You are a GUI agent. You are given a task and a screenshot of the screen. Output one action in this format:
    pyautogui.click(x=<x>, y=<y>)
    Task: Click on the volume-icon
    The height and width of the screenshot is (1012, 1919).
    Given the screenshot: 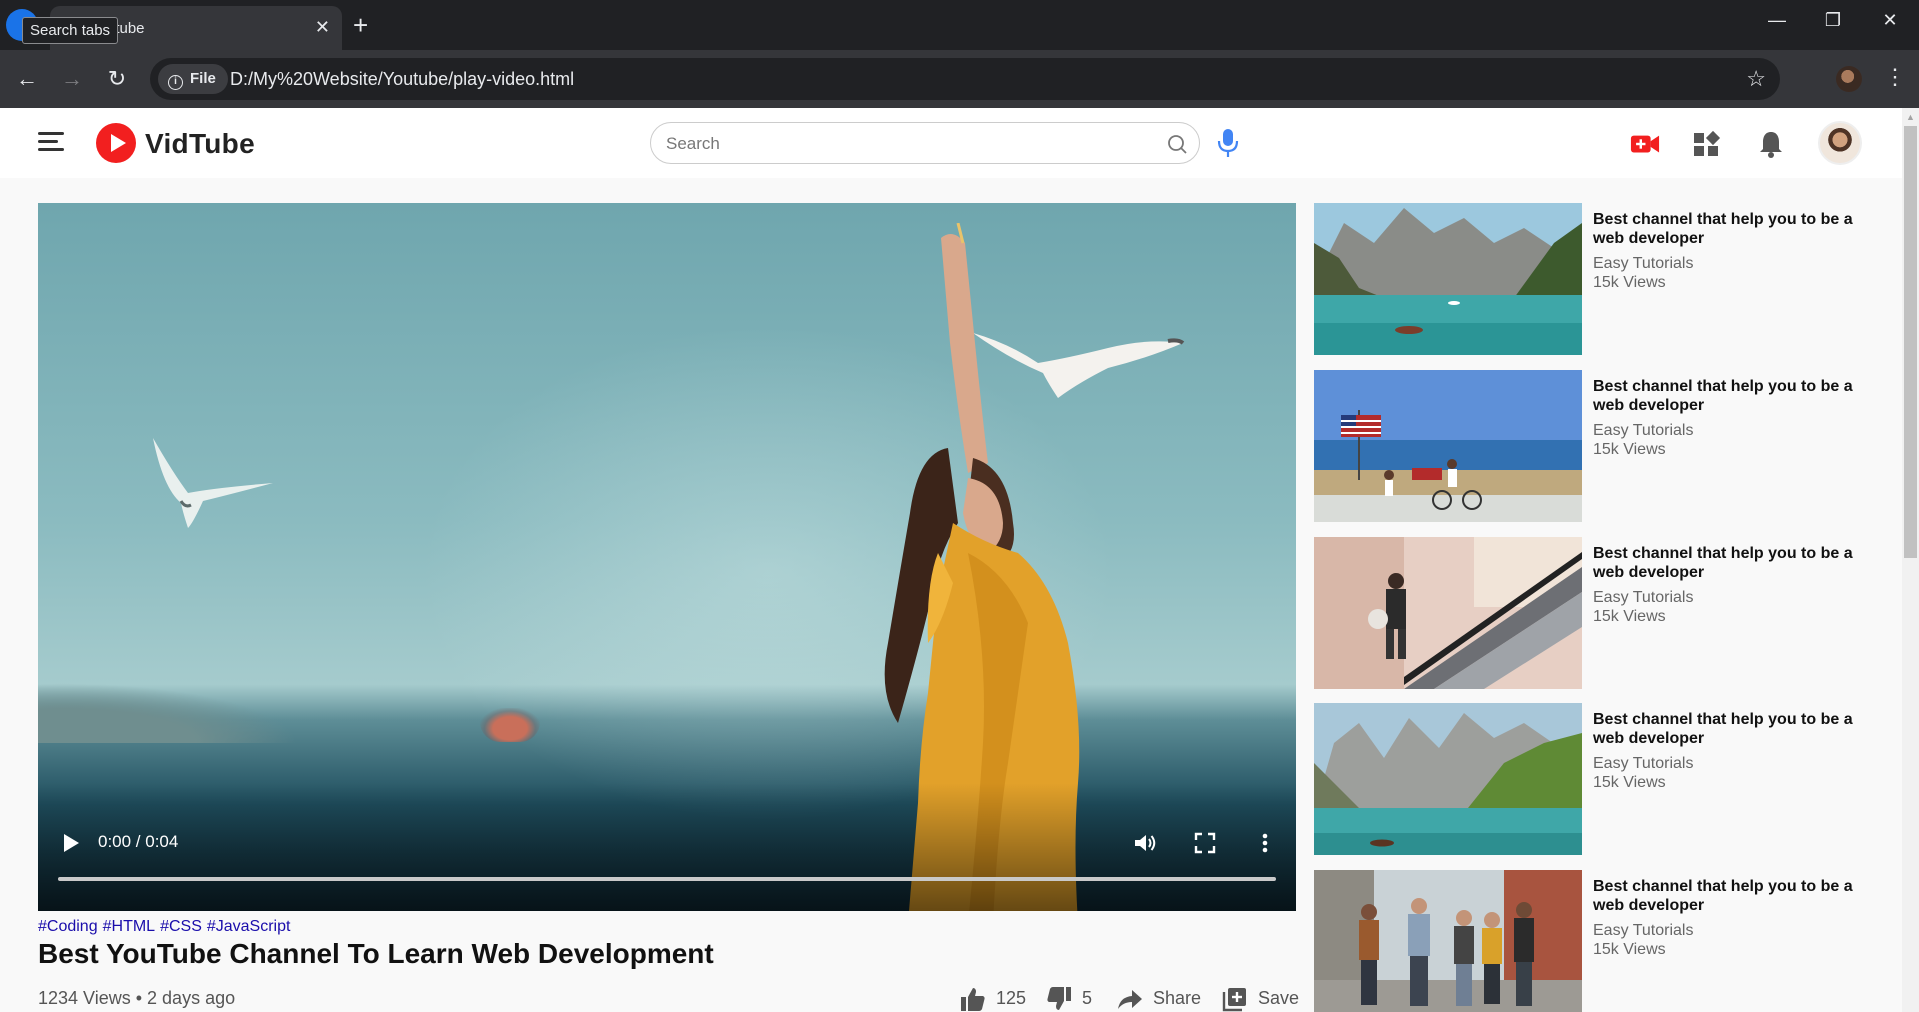 What is the action you would take?
    pyautogui.click(x=1145, y=843)
    